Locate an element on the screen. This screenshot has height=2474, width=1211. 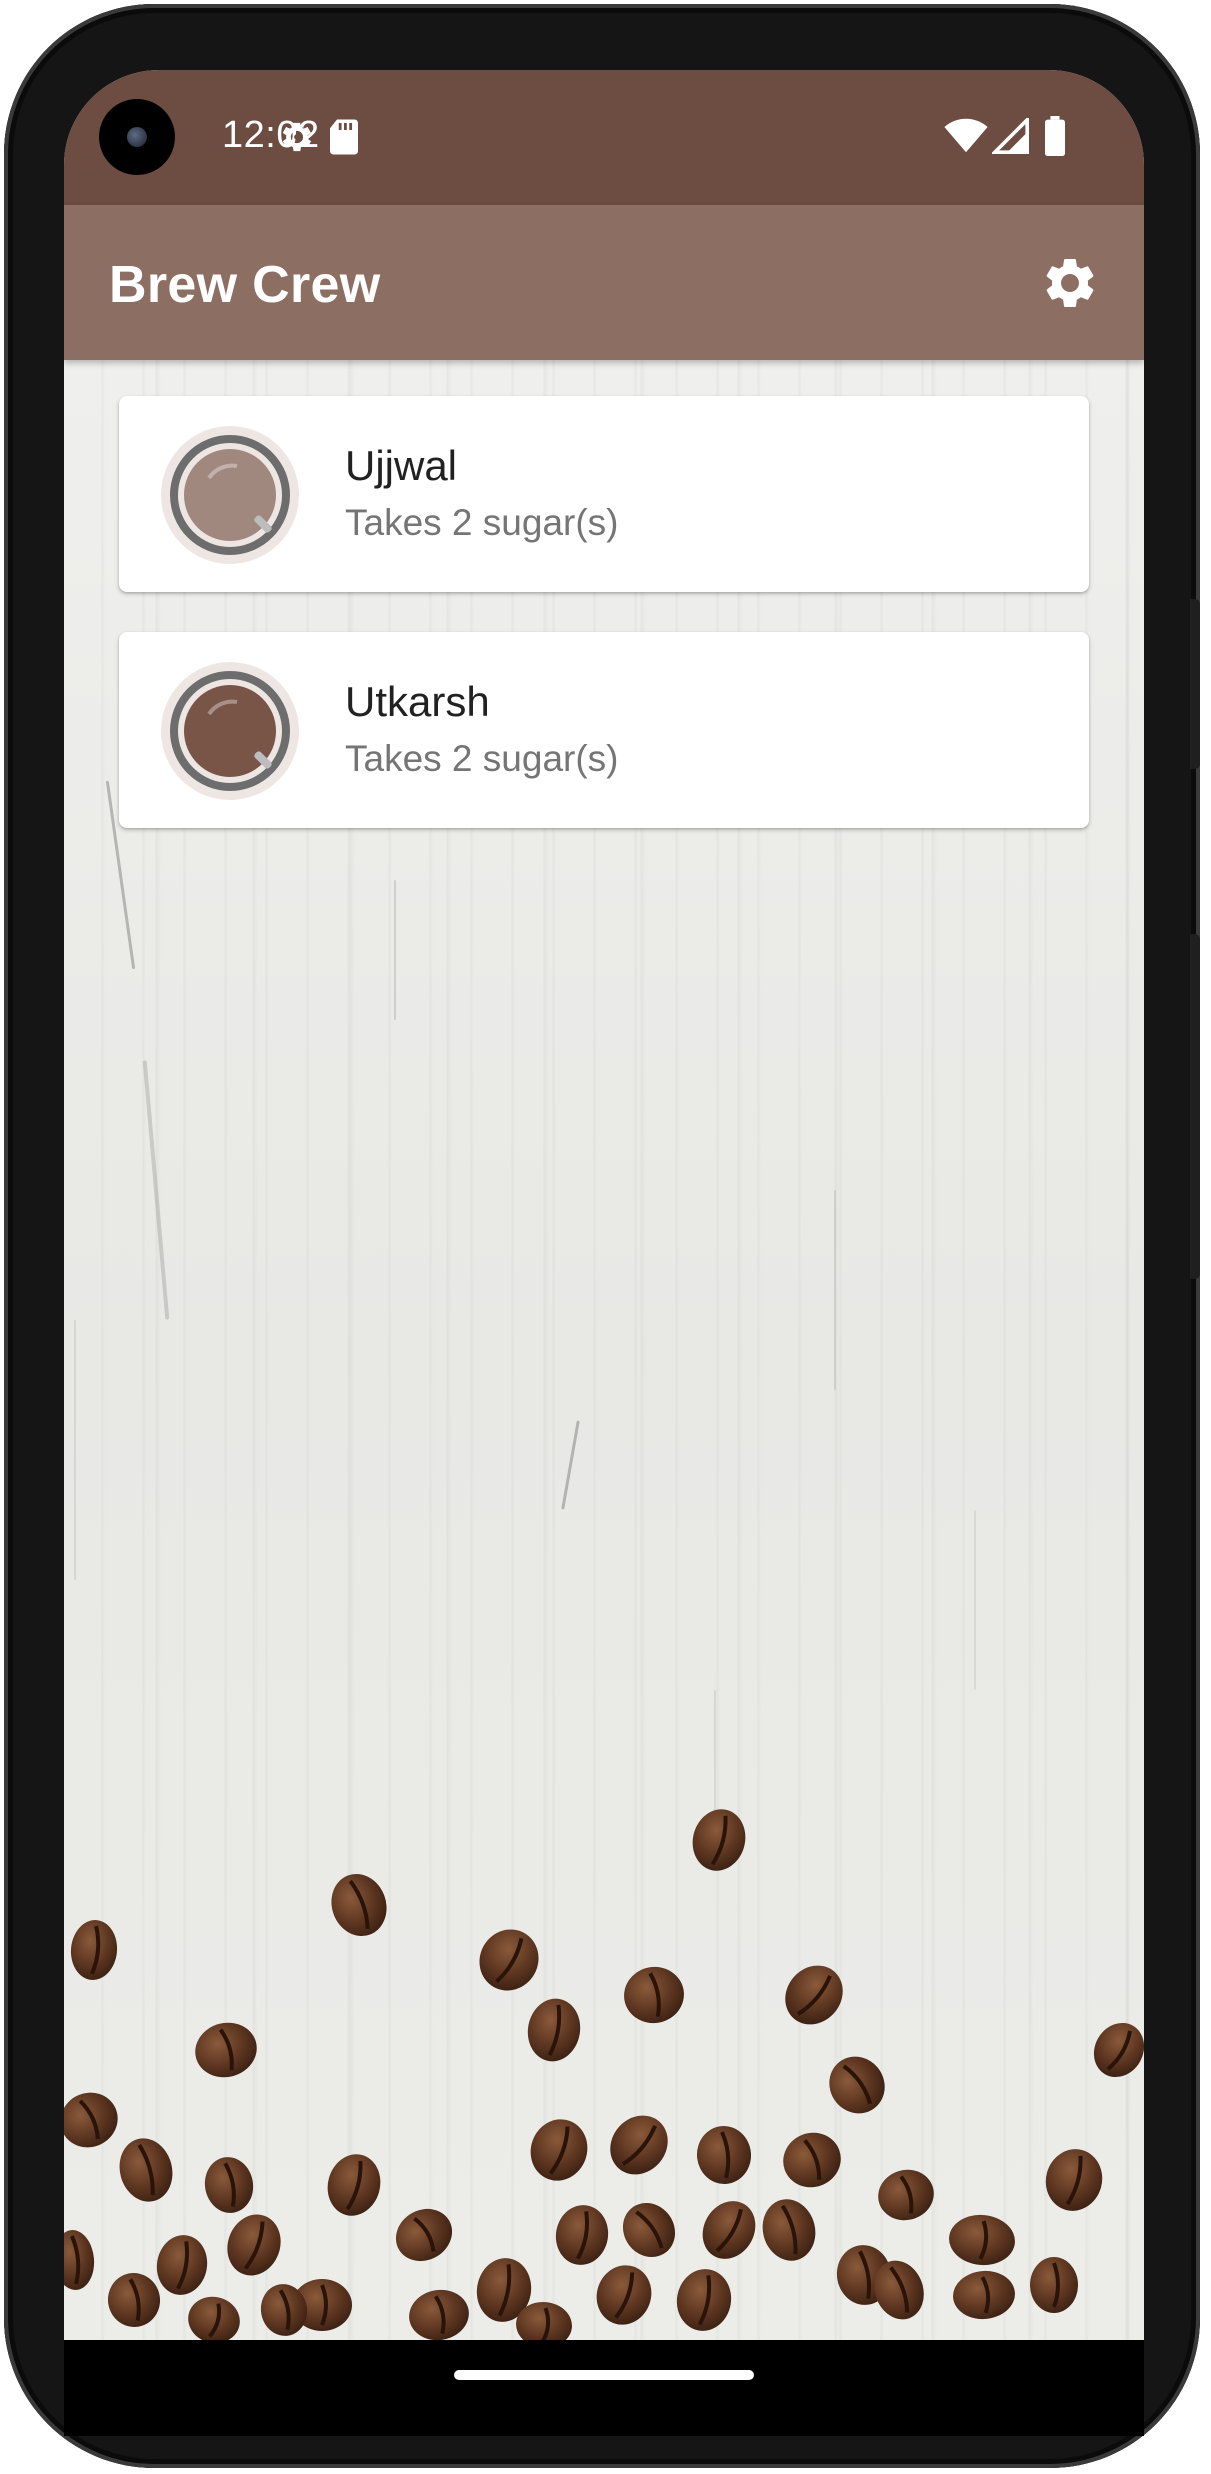
settings-button is located at coordinates (1070, 283).